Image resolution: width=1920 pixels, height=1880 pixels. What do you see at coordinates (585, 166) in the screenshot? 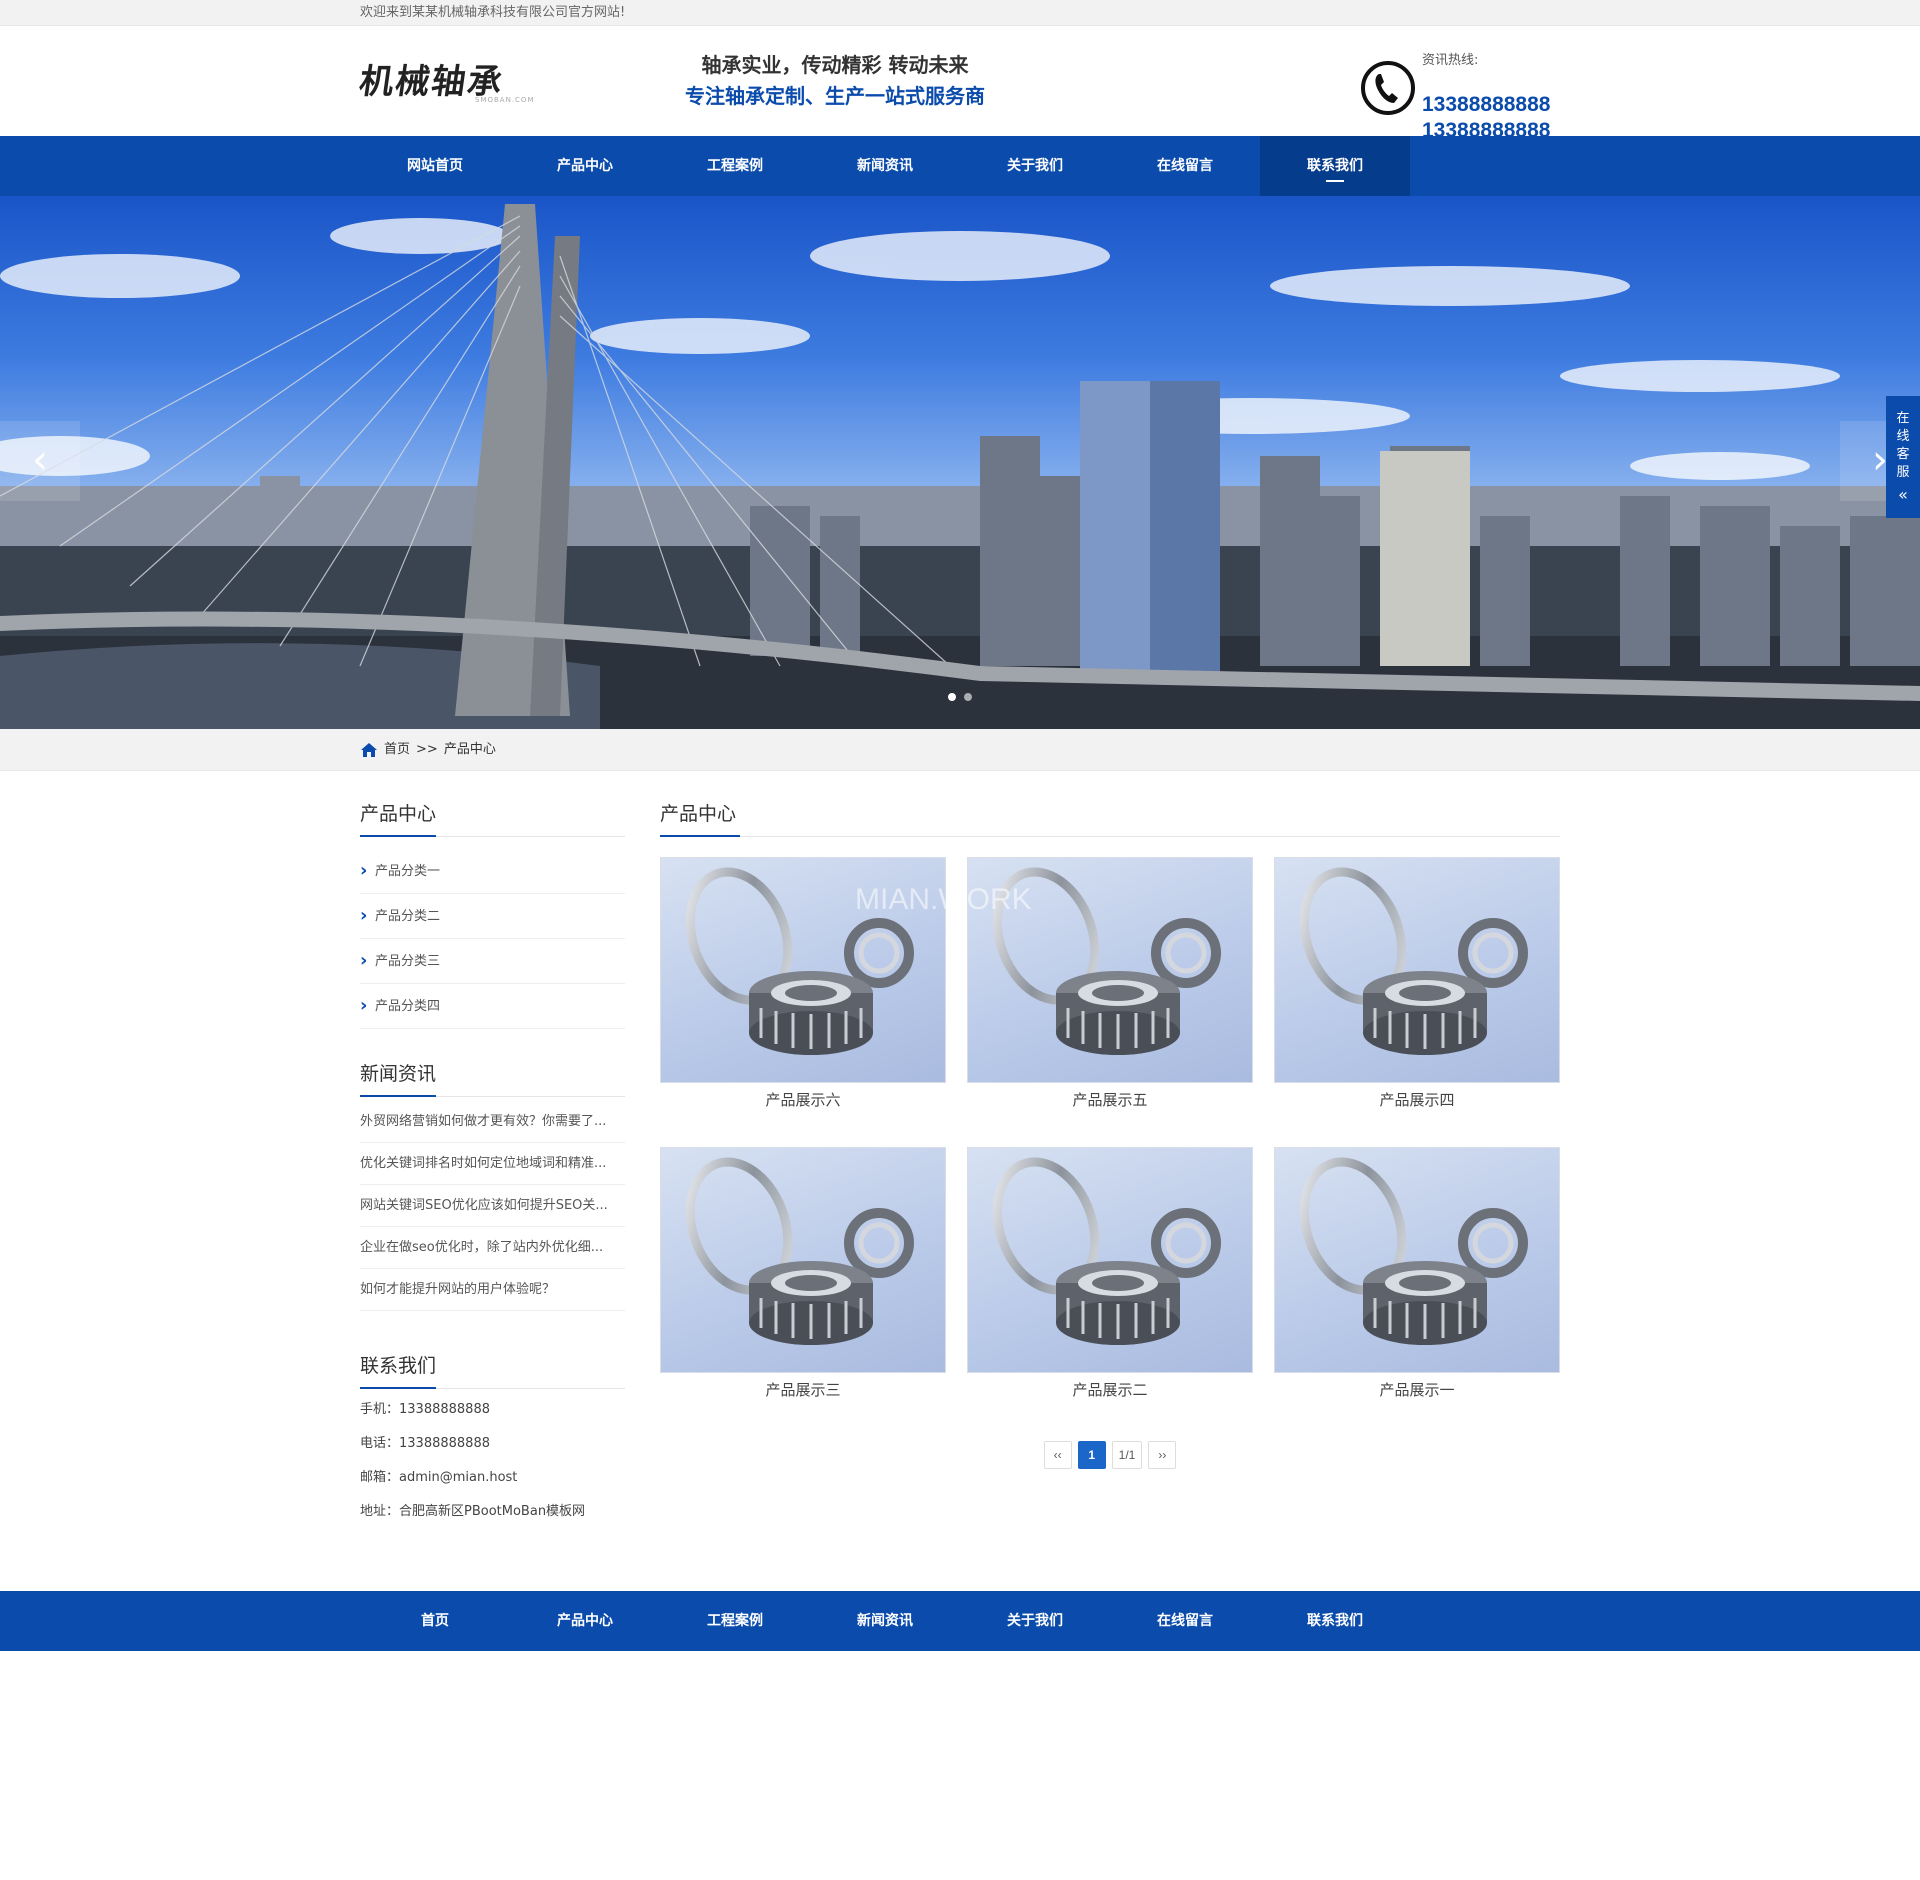
I see `nav-item-products: 产品中心` at bounding box center [585, 166].